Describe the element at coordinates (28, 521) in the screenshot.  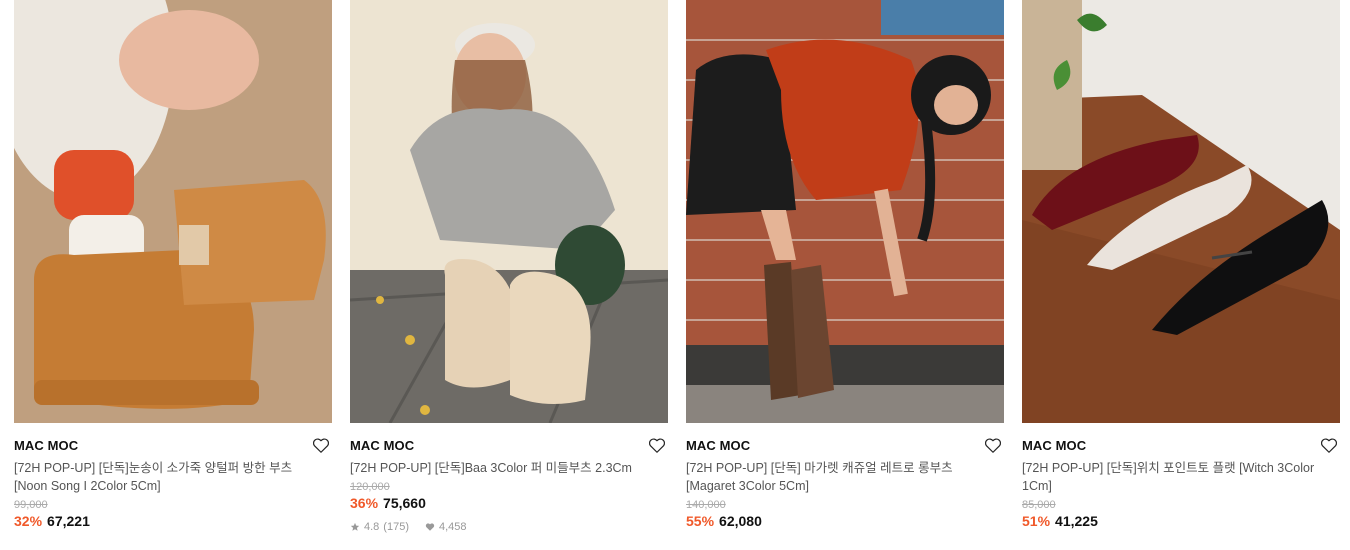
I see `discount-rate: 32%` at that location.